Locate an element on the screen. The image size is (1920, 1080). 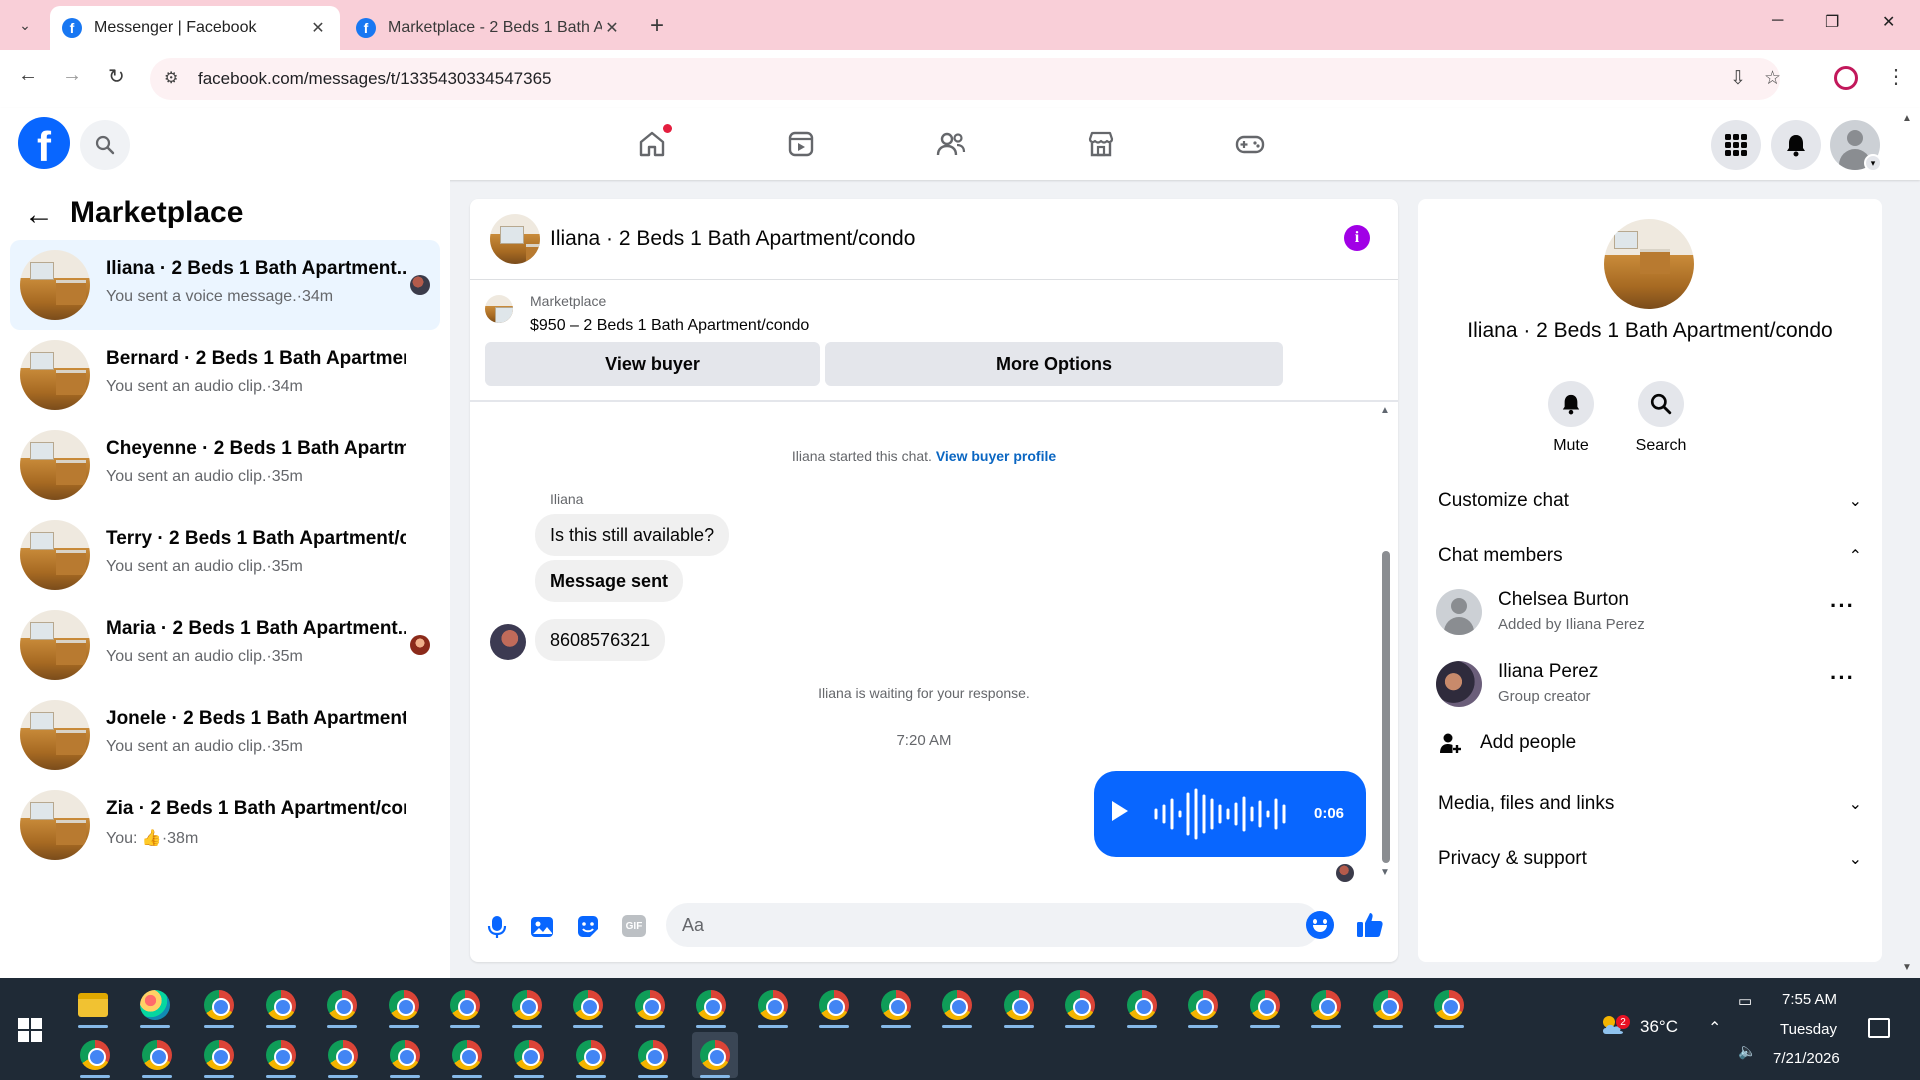
marketplace-nav is located at coordinates (1101, 144).